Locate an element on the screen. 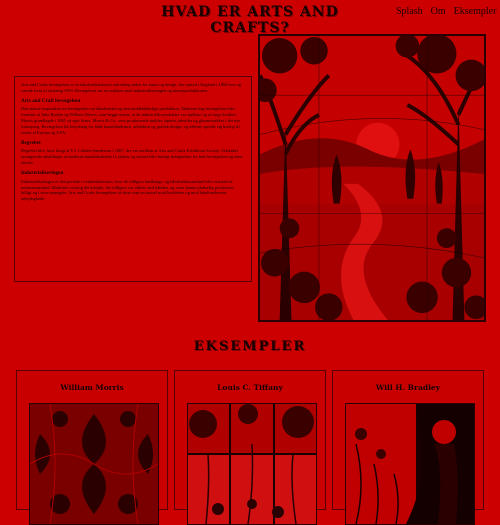 The width and height of the screenshot is (500, 525). nav-item-eksempler: Eksempler is located at coordinates (475, 11).